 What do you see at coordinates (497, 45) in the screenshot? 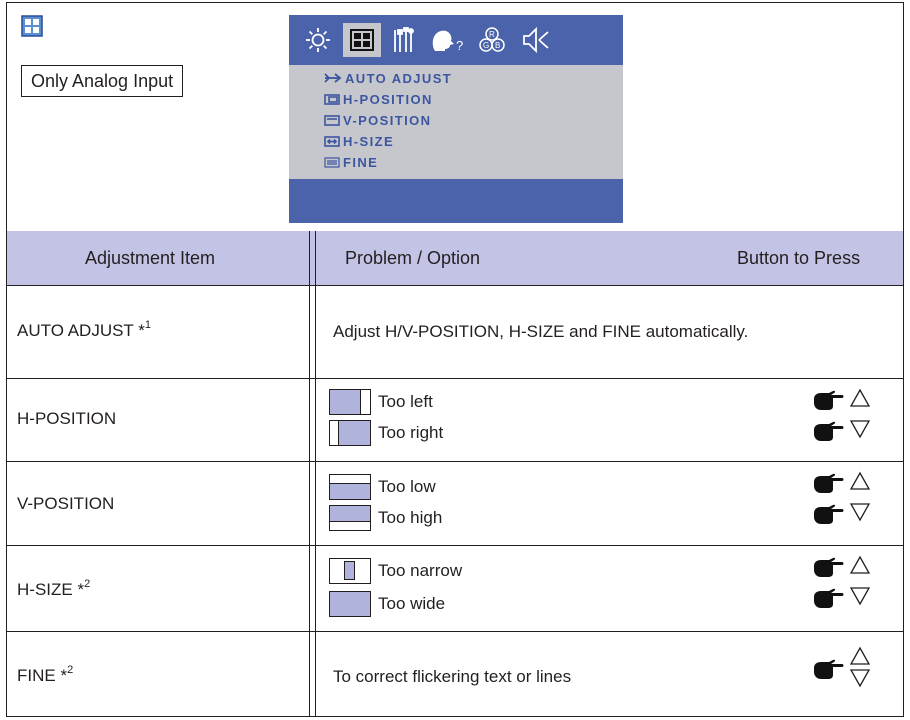
I see `svg-text: B` at bounding box center [497, 45].